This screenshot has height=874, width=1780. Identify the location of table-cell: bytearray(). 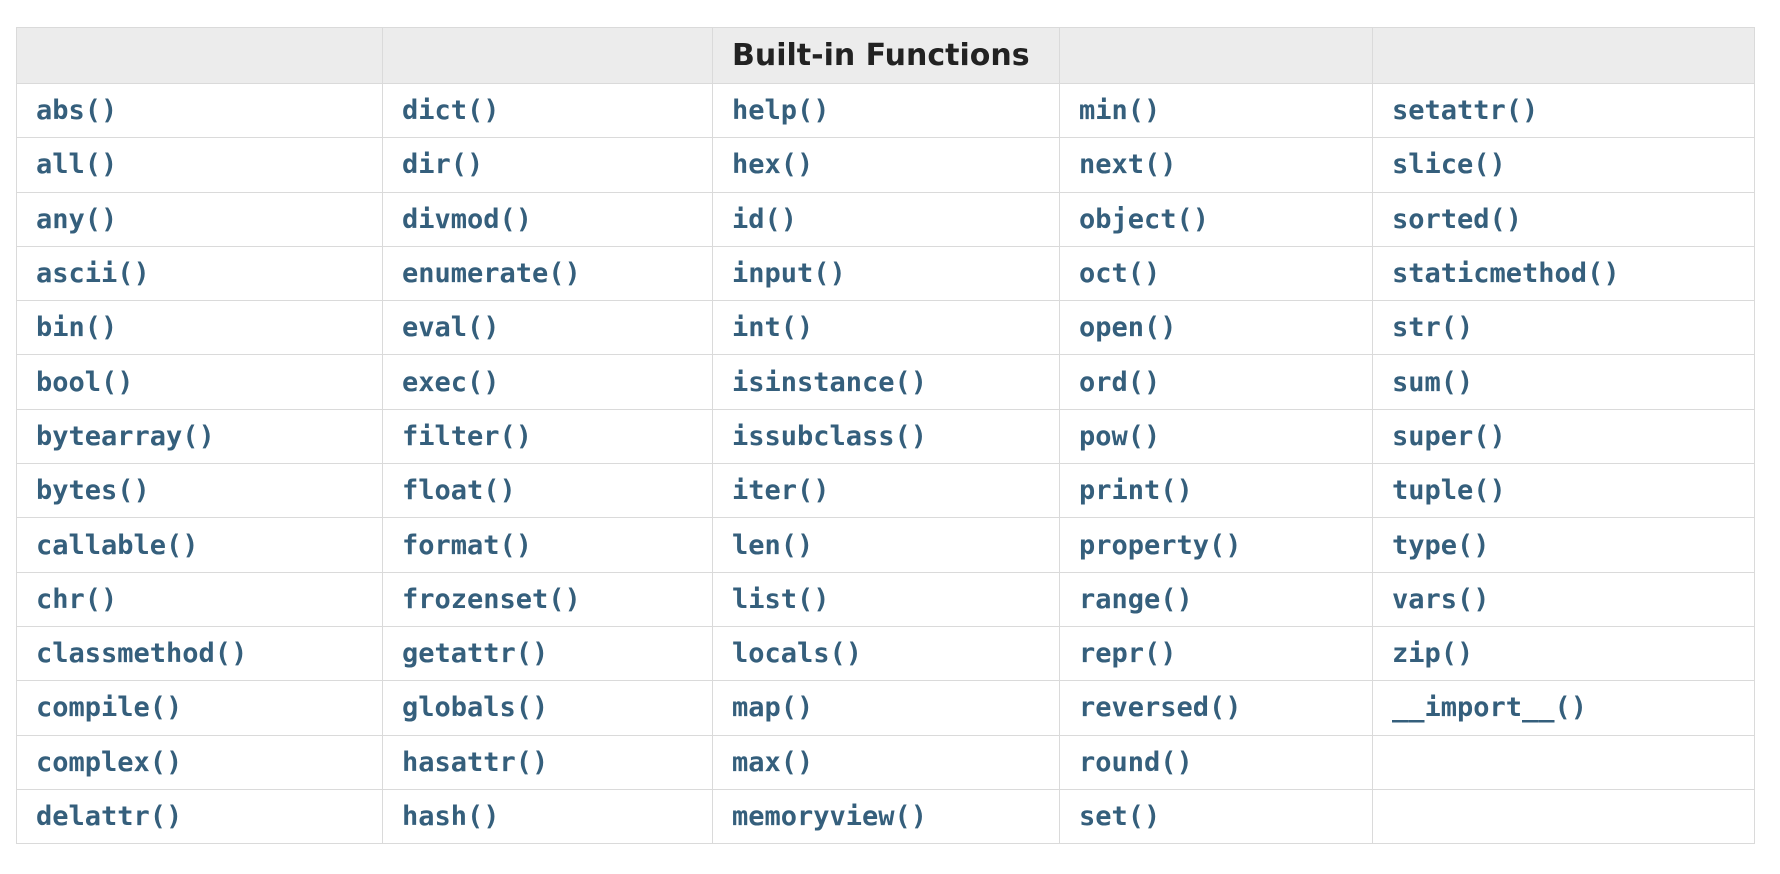
(199, 436).